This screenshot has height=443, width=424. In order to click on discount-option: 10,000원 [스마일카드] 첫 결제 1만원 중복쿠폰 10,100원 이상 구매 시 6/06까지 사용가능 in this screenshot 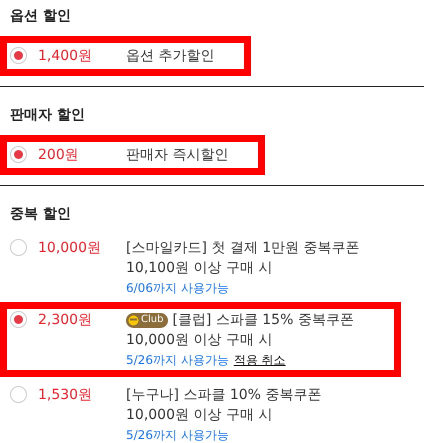, I will do `click(180, 268)`.